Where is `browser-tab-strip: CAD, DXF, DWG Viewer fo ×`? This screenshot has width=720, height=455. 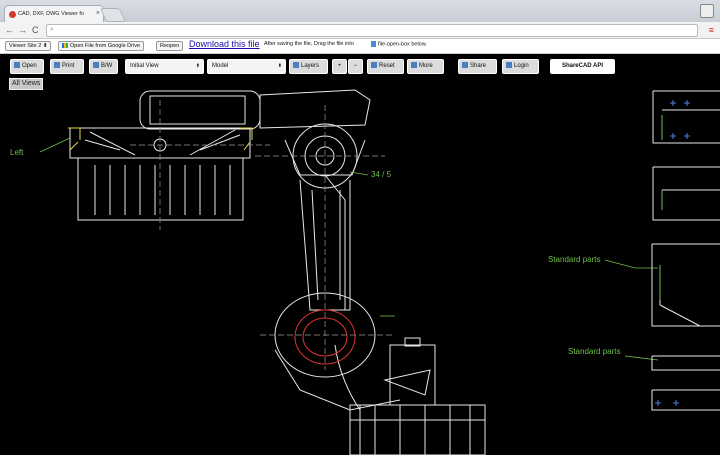 browser-tab-strip: CAD, DXF, DWG Viewer fo × is located at coordinates (360, 11).